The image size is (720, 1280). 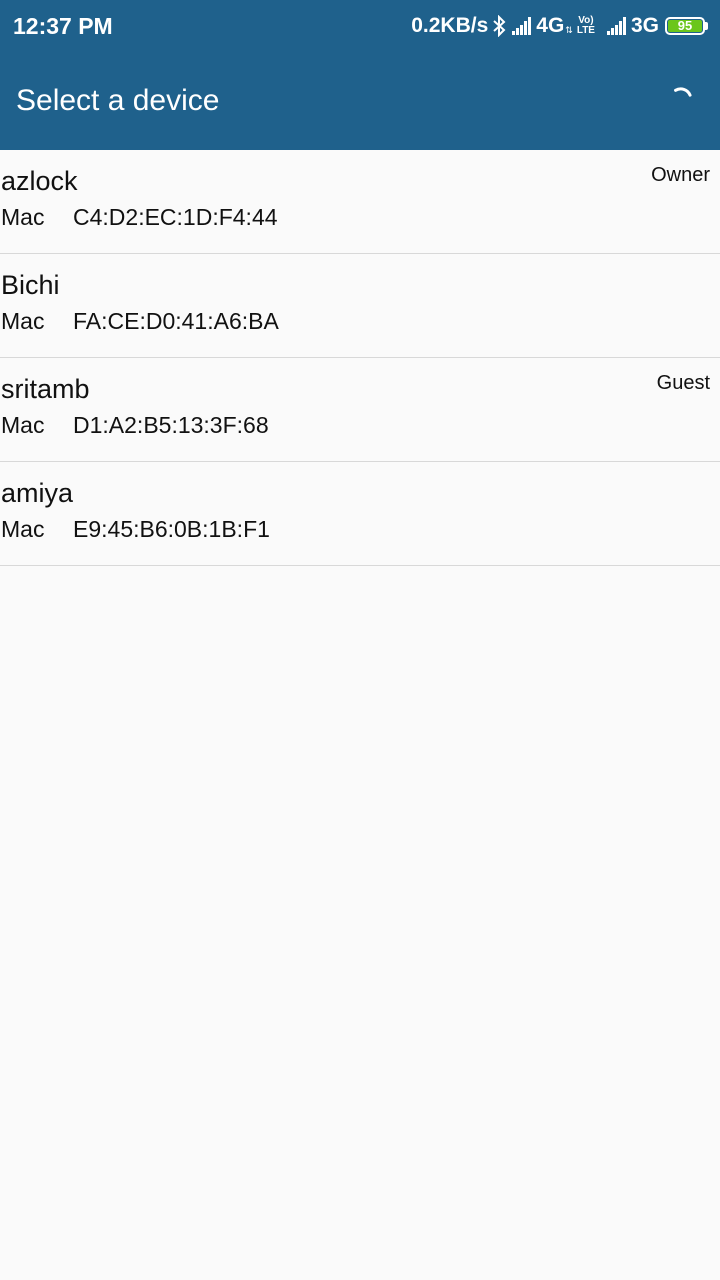 What do you see at coordinates (360, 101) in the screenshot?
I see `app-bar: Select a device` at bounding box center [360, 101].